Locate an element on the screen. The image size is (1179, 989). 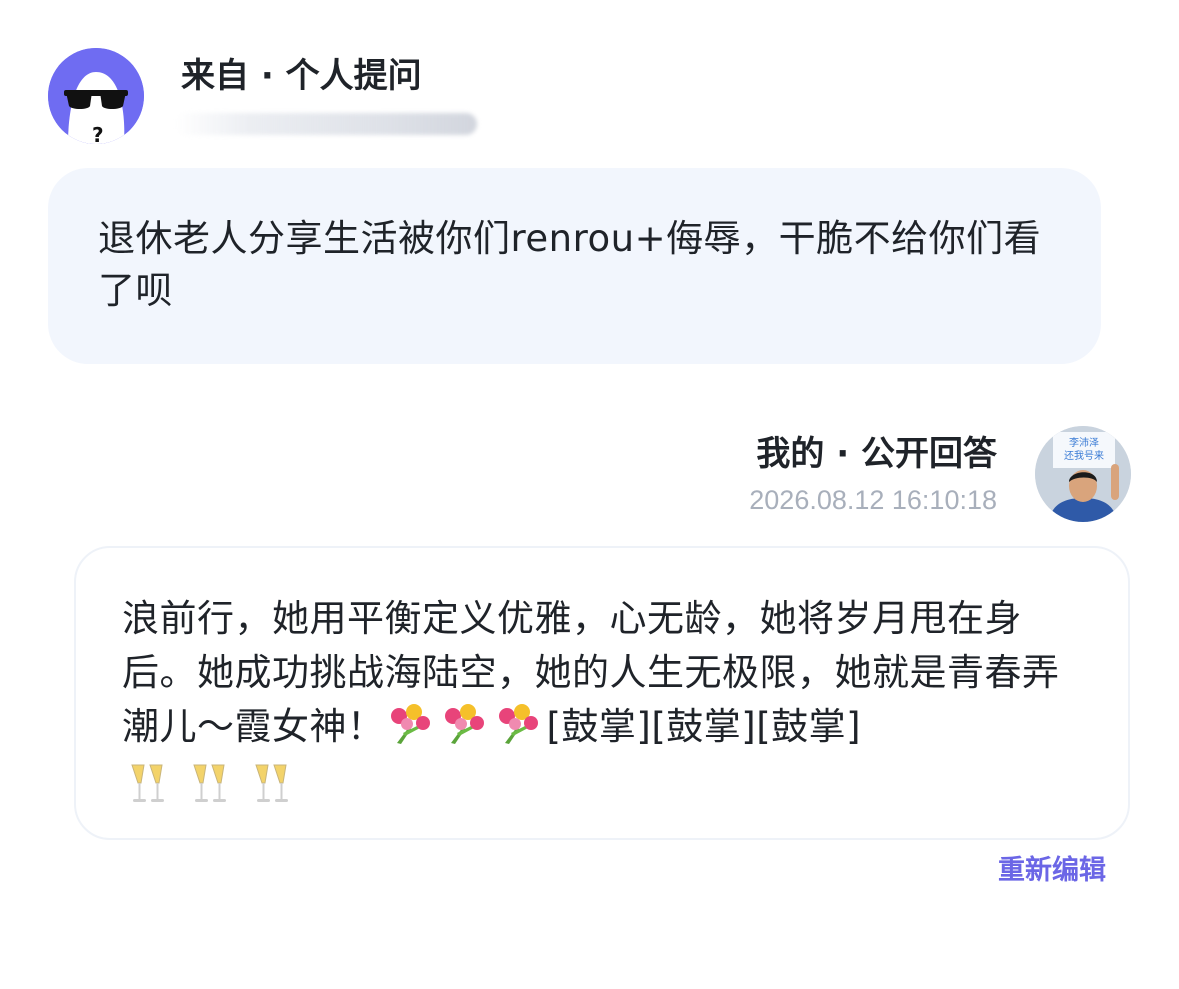
blurred-subtitle is located at coordinates (326, 124).